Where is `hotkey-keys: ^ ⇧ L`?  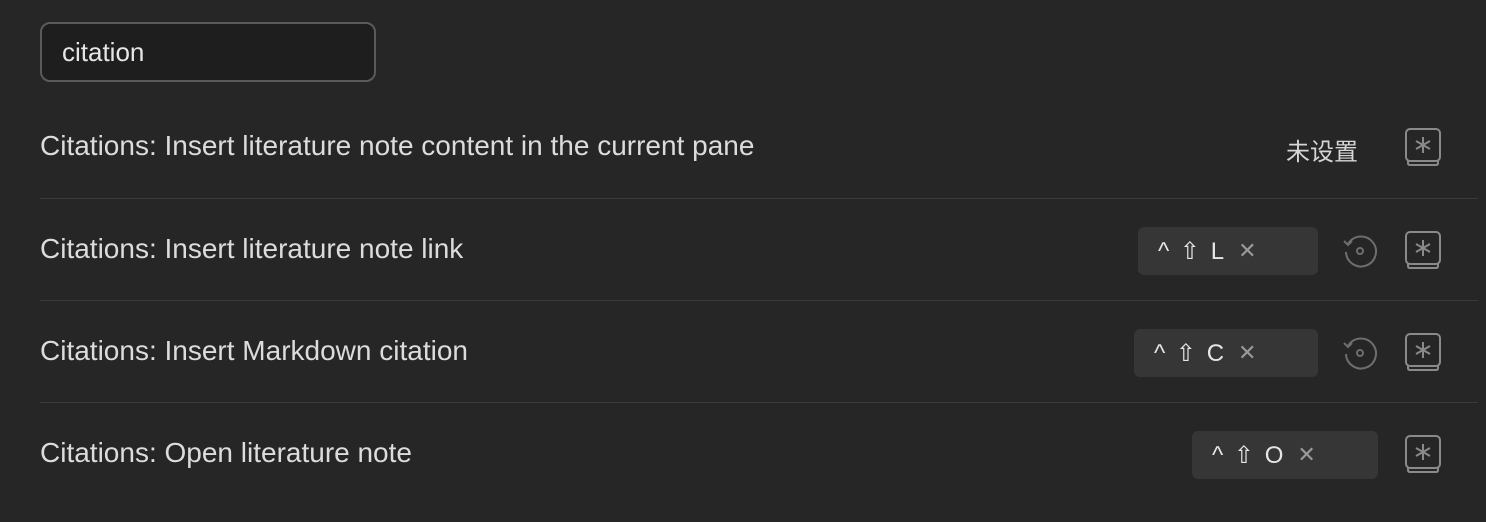 hotkey-keys: ^ ⇧ L is located at coordinates (1192, 251).